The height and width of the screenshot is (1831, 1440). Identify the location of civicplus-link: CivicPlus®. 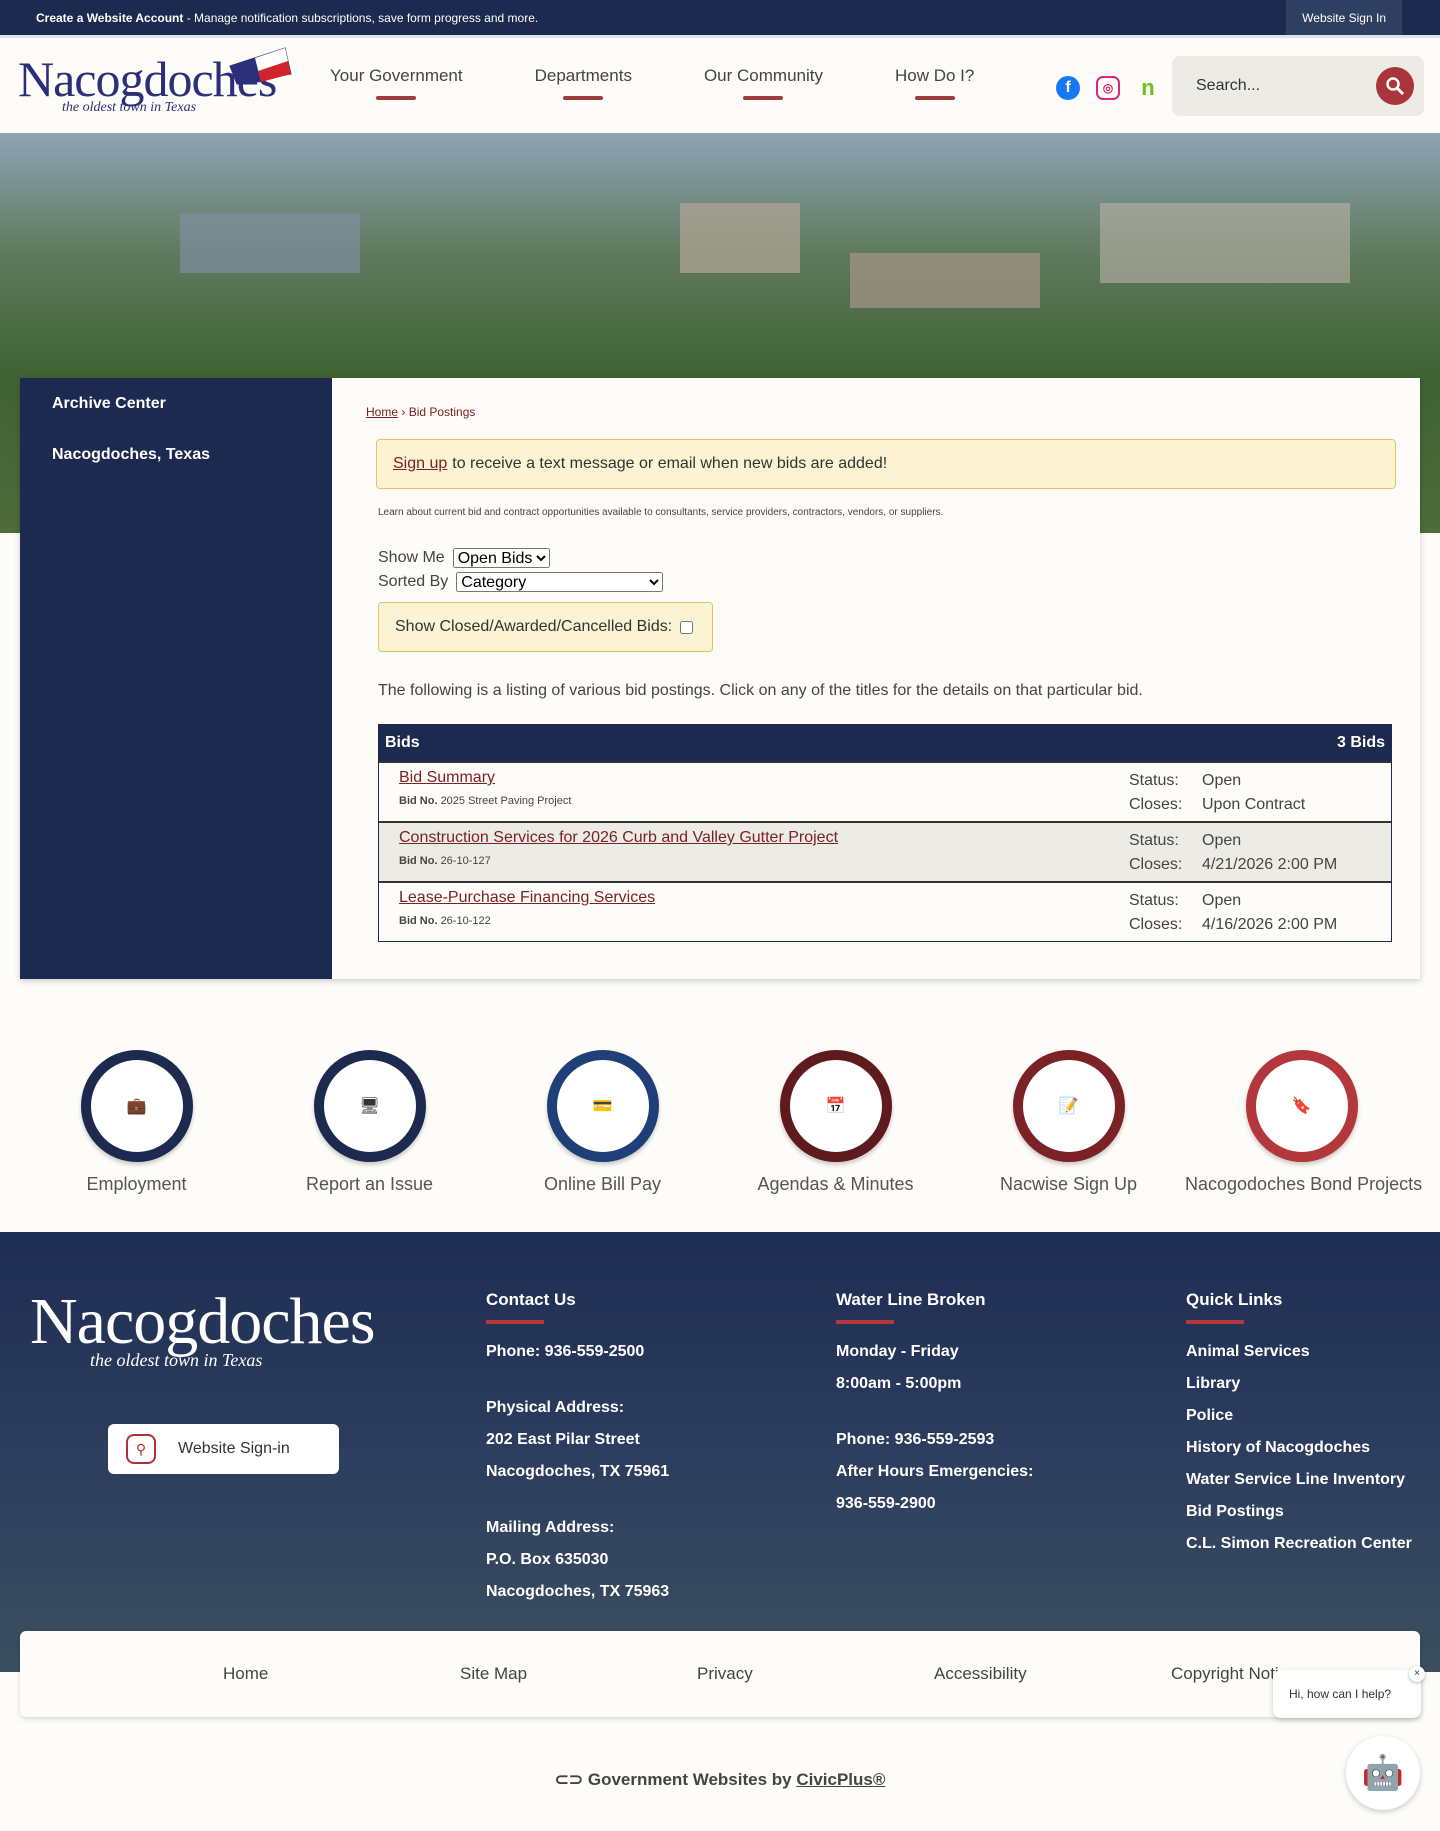
(840, 1779).